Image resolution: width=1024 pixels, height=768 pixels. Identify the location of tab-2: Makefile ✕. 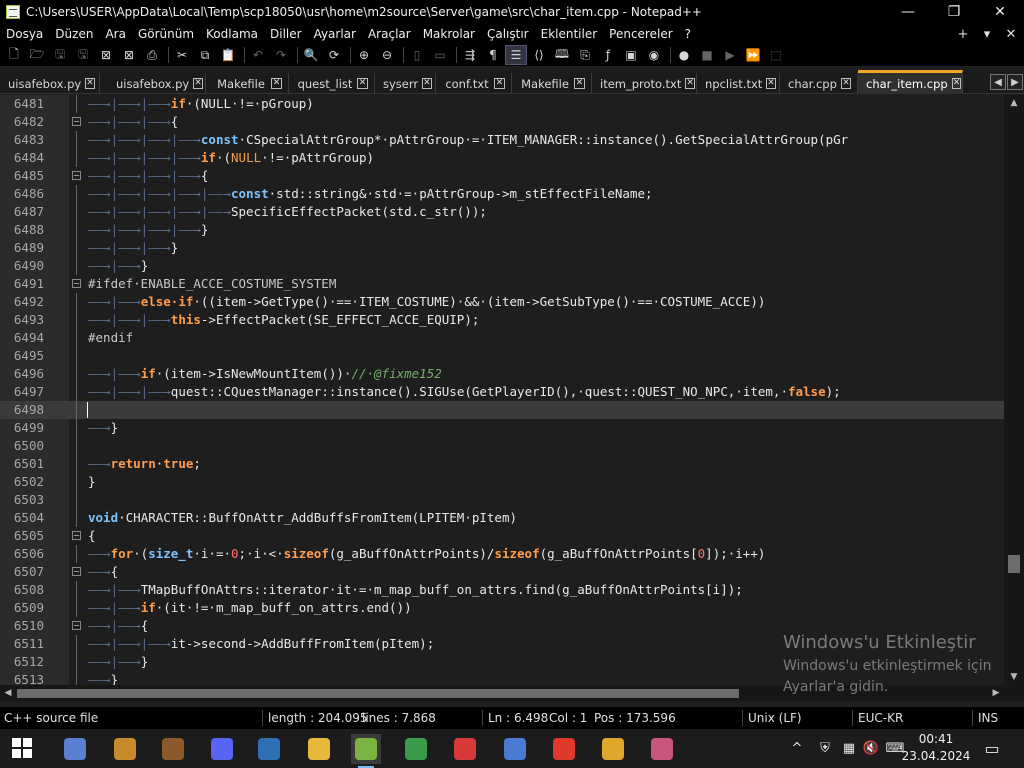
(248, 83).